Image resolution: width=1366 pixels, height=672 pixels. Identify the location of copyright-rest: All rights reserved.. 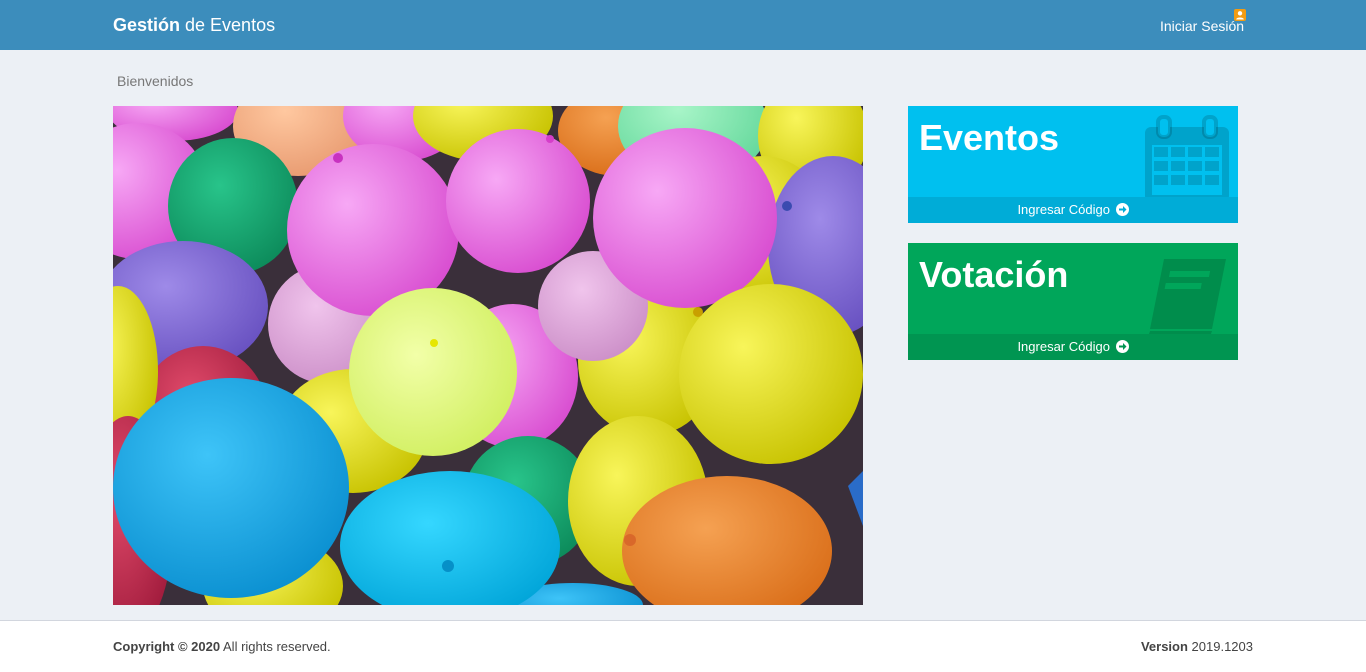
(275, 646).